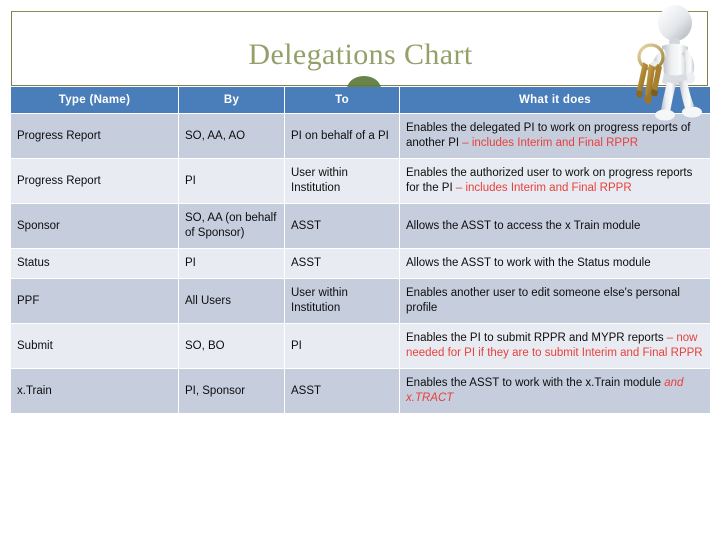 The width and height of the screenshot is (720, 540). I want to click on column-header-to: To, so click(342, 100).